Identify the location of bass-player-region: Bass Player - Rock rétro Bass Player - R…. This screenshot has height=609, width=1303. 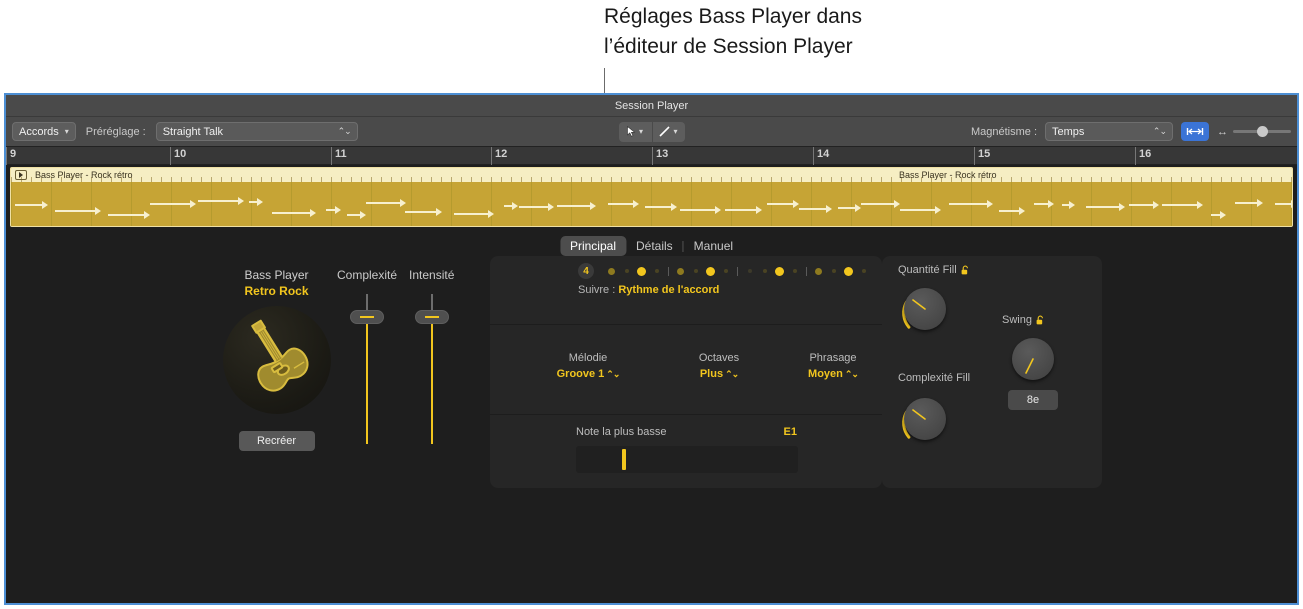
(651, 197).